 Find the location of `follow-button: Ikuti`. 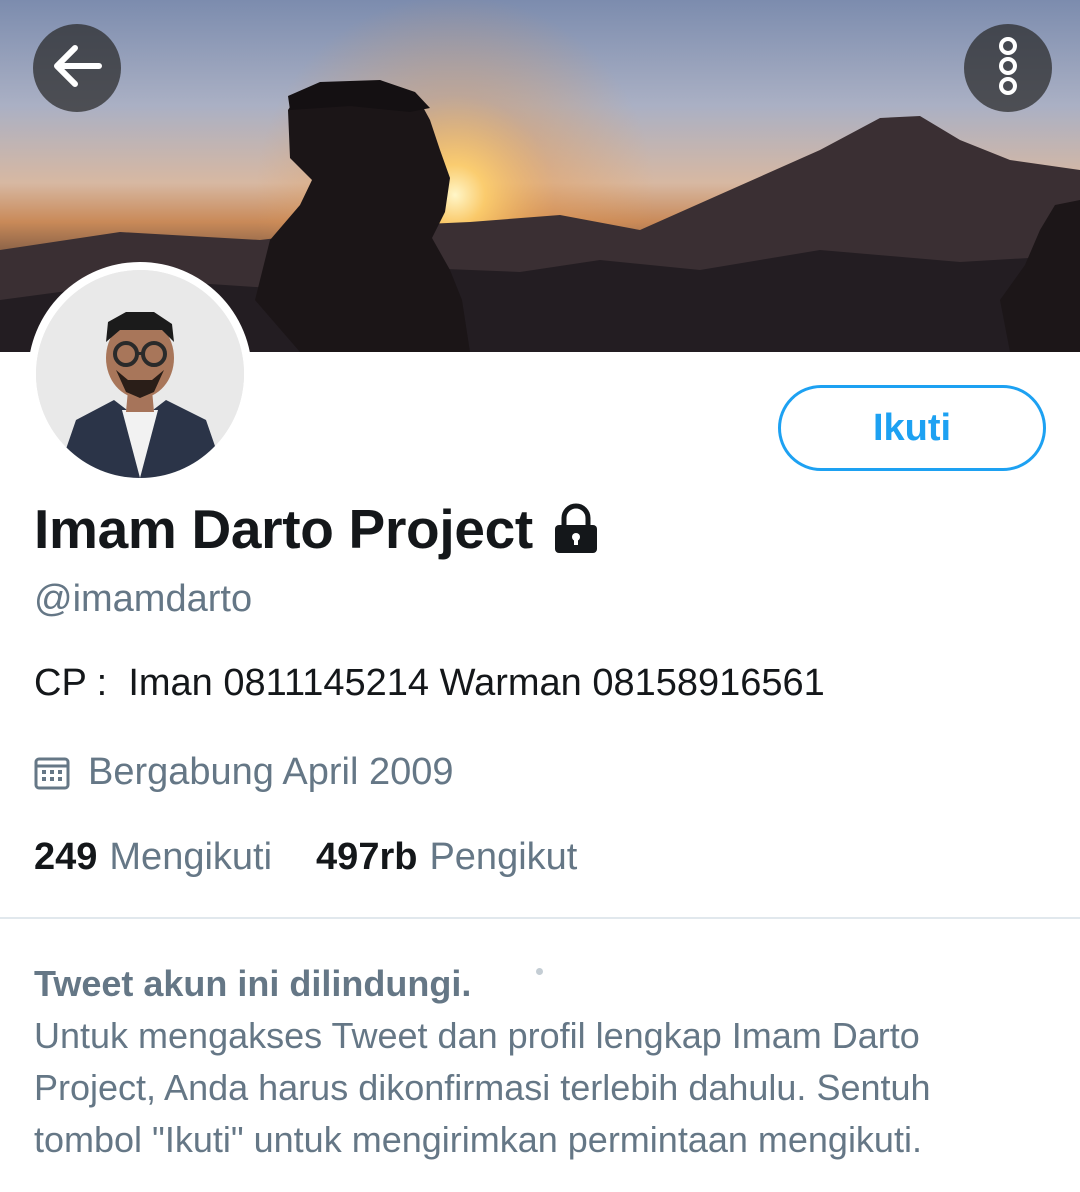

follow-button: Ikuti is located at coordinates (912, 428).